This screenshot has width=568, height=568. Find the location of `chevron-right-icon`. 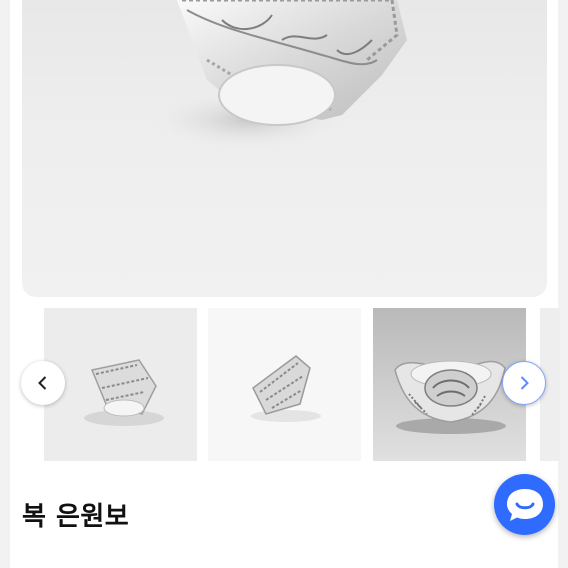

chevron-right-icon is located at coordinates (524, 383).